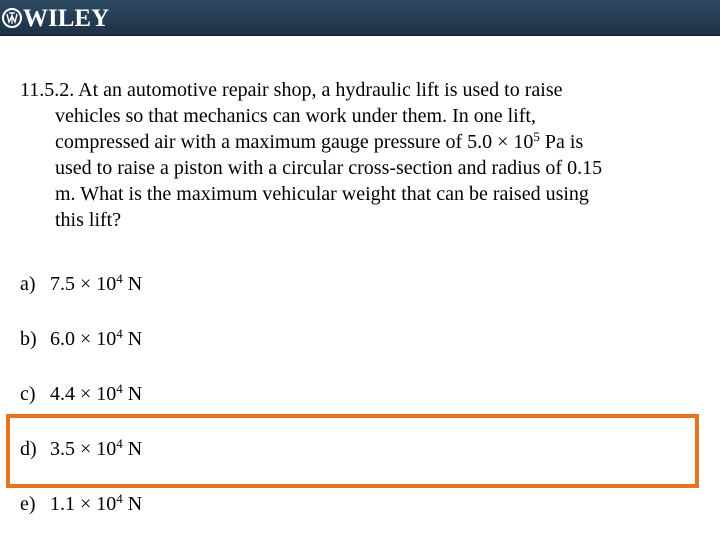  Describe the element at coordinates (47, 90) in the screenshot. I see `question-number: 11.5.2.` at that location.